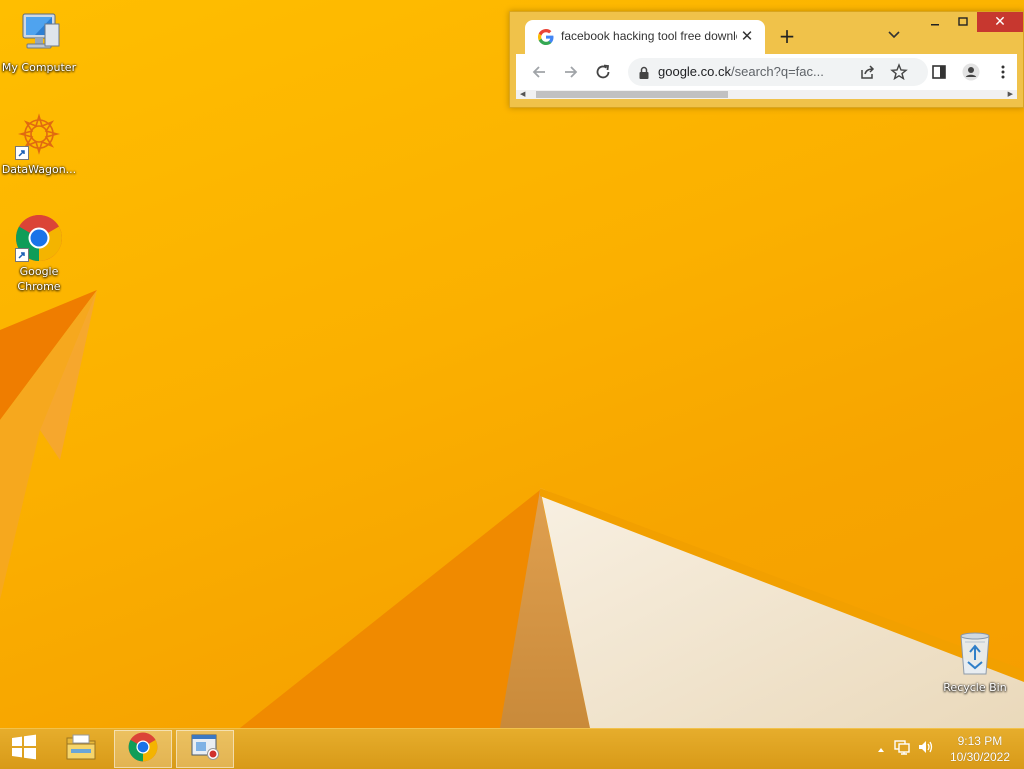 The width and height of the screenshot is (1024, 769). What do you see at coordinates (975, 687) in the screenshot?
I see `desktop-icon-label: Recycle Bin` at bounding box center [975, 687].